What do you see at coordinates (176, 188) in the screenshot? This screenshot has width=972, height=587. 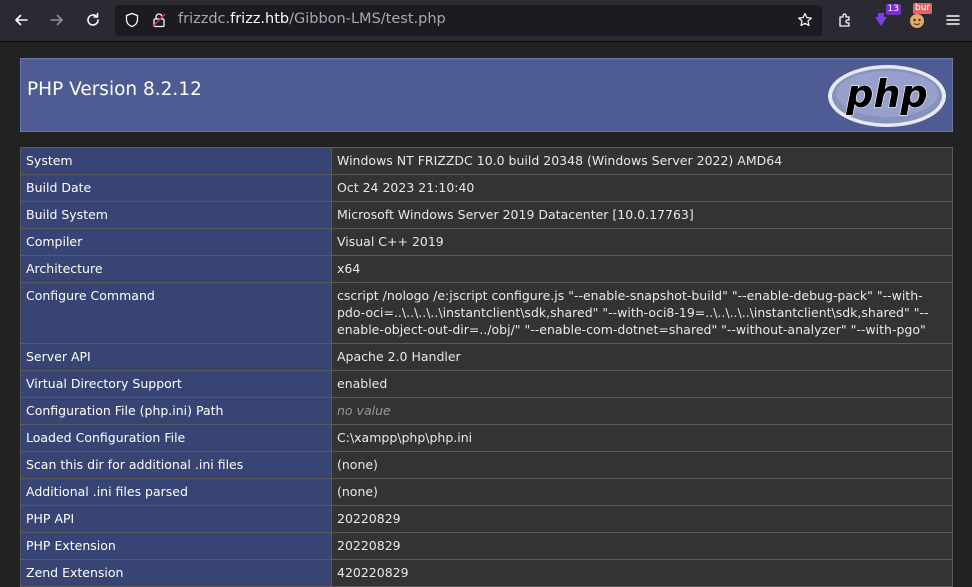 I see `info-key: Build Date` at bounding box center [176, 188].